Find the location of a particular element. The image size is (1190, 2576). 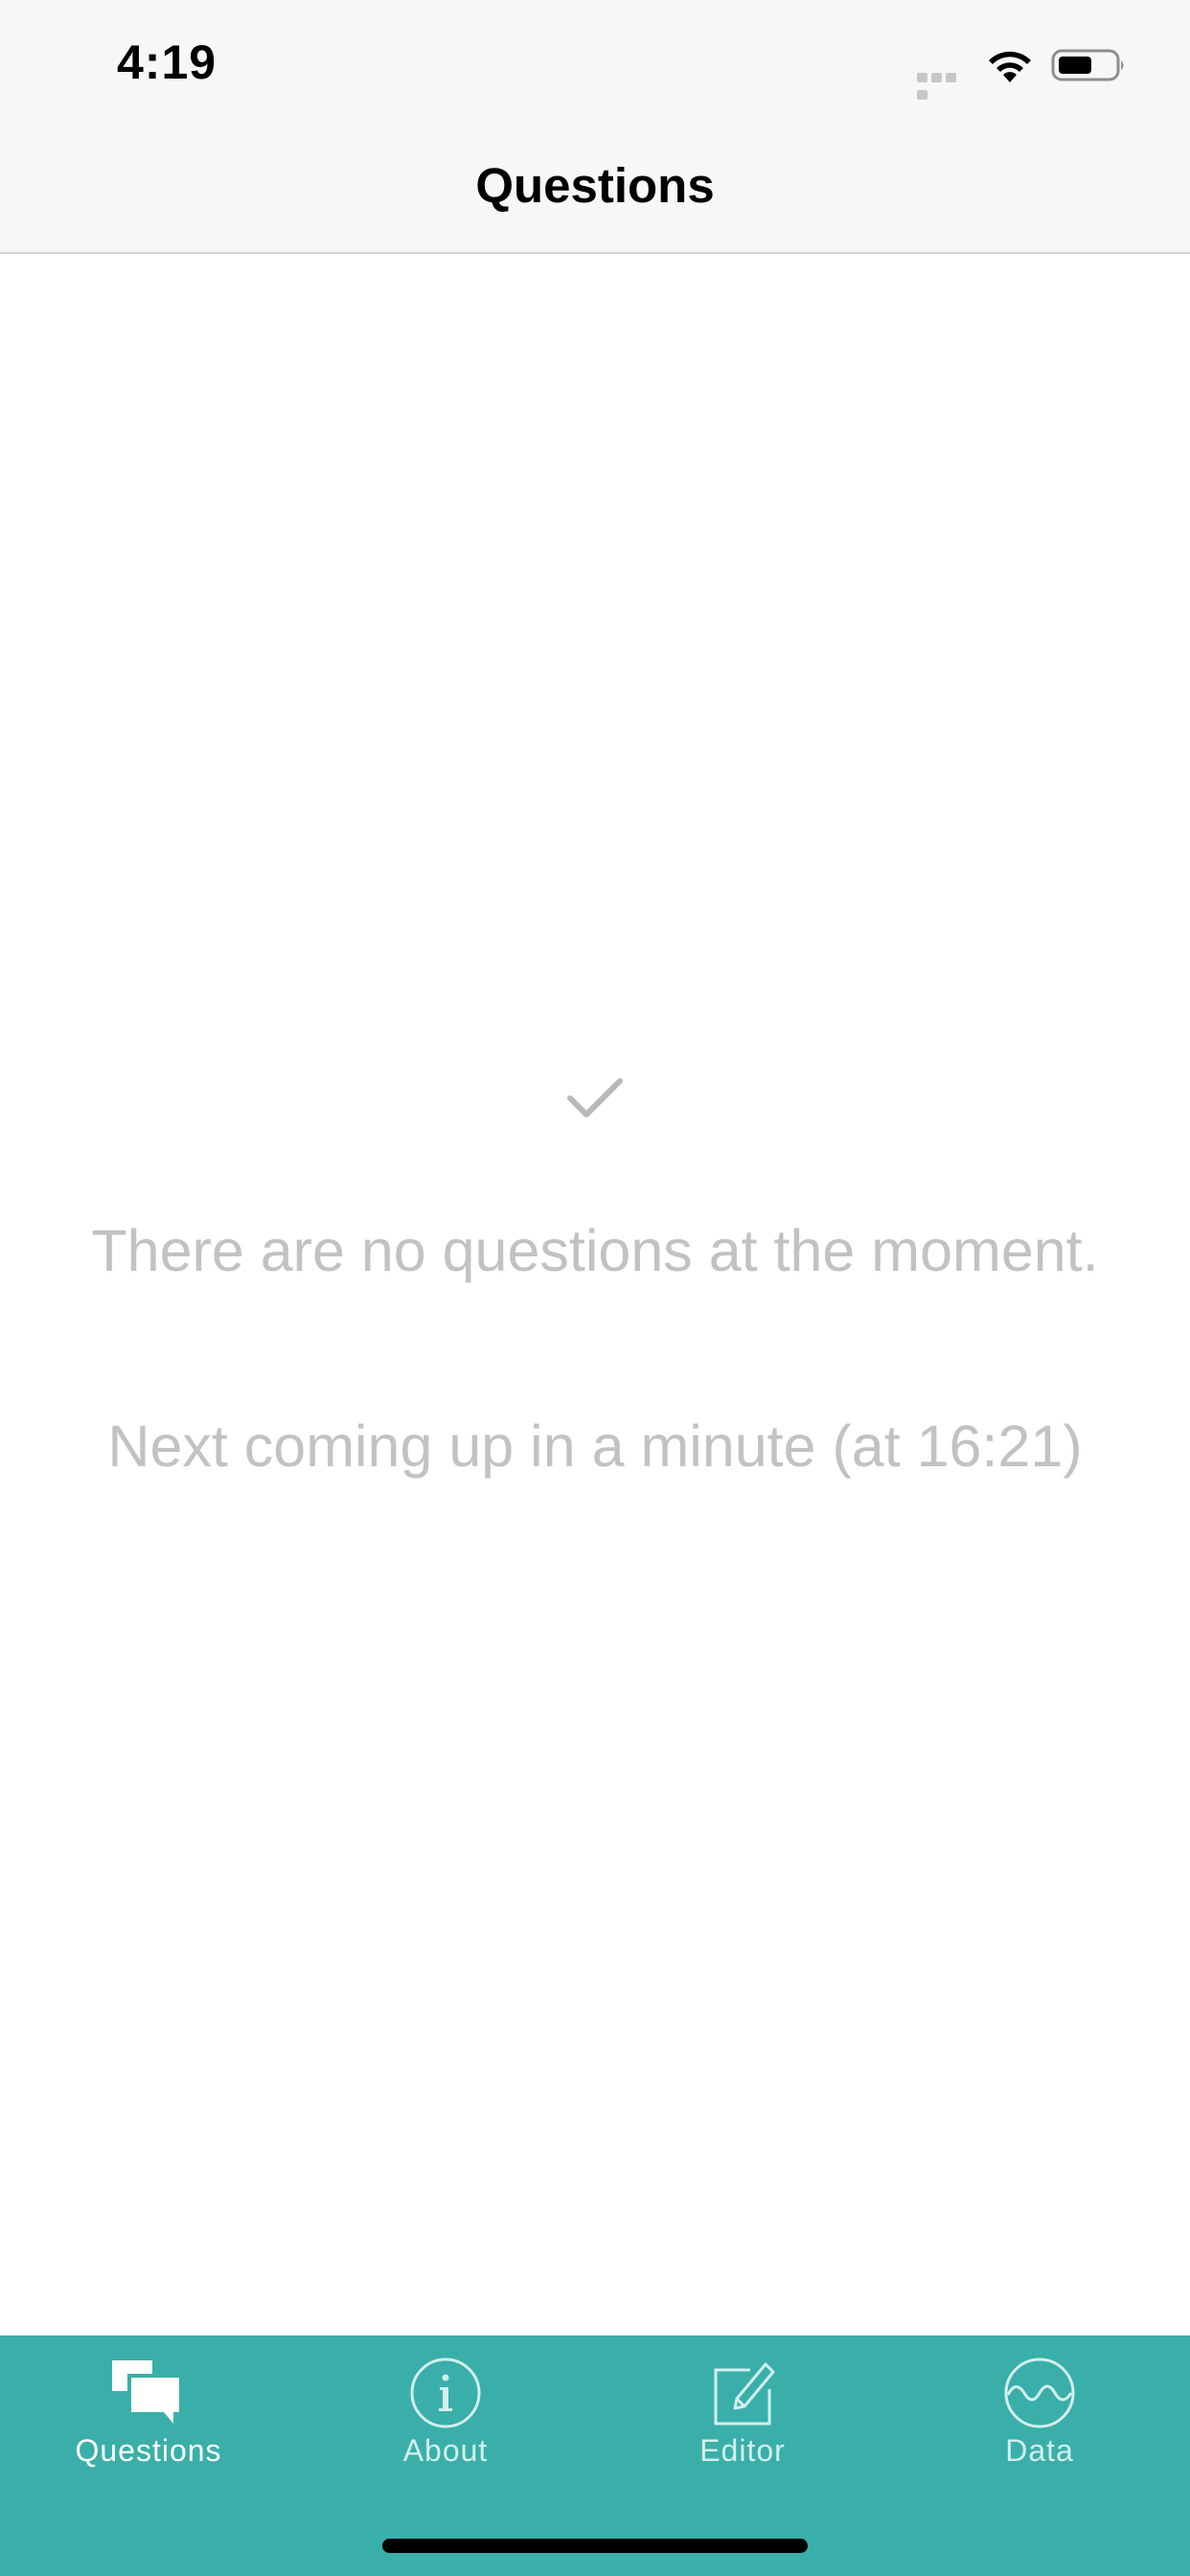

tab-questions: Questions is located at coordinates (148, 2424).